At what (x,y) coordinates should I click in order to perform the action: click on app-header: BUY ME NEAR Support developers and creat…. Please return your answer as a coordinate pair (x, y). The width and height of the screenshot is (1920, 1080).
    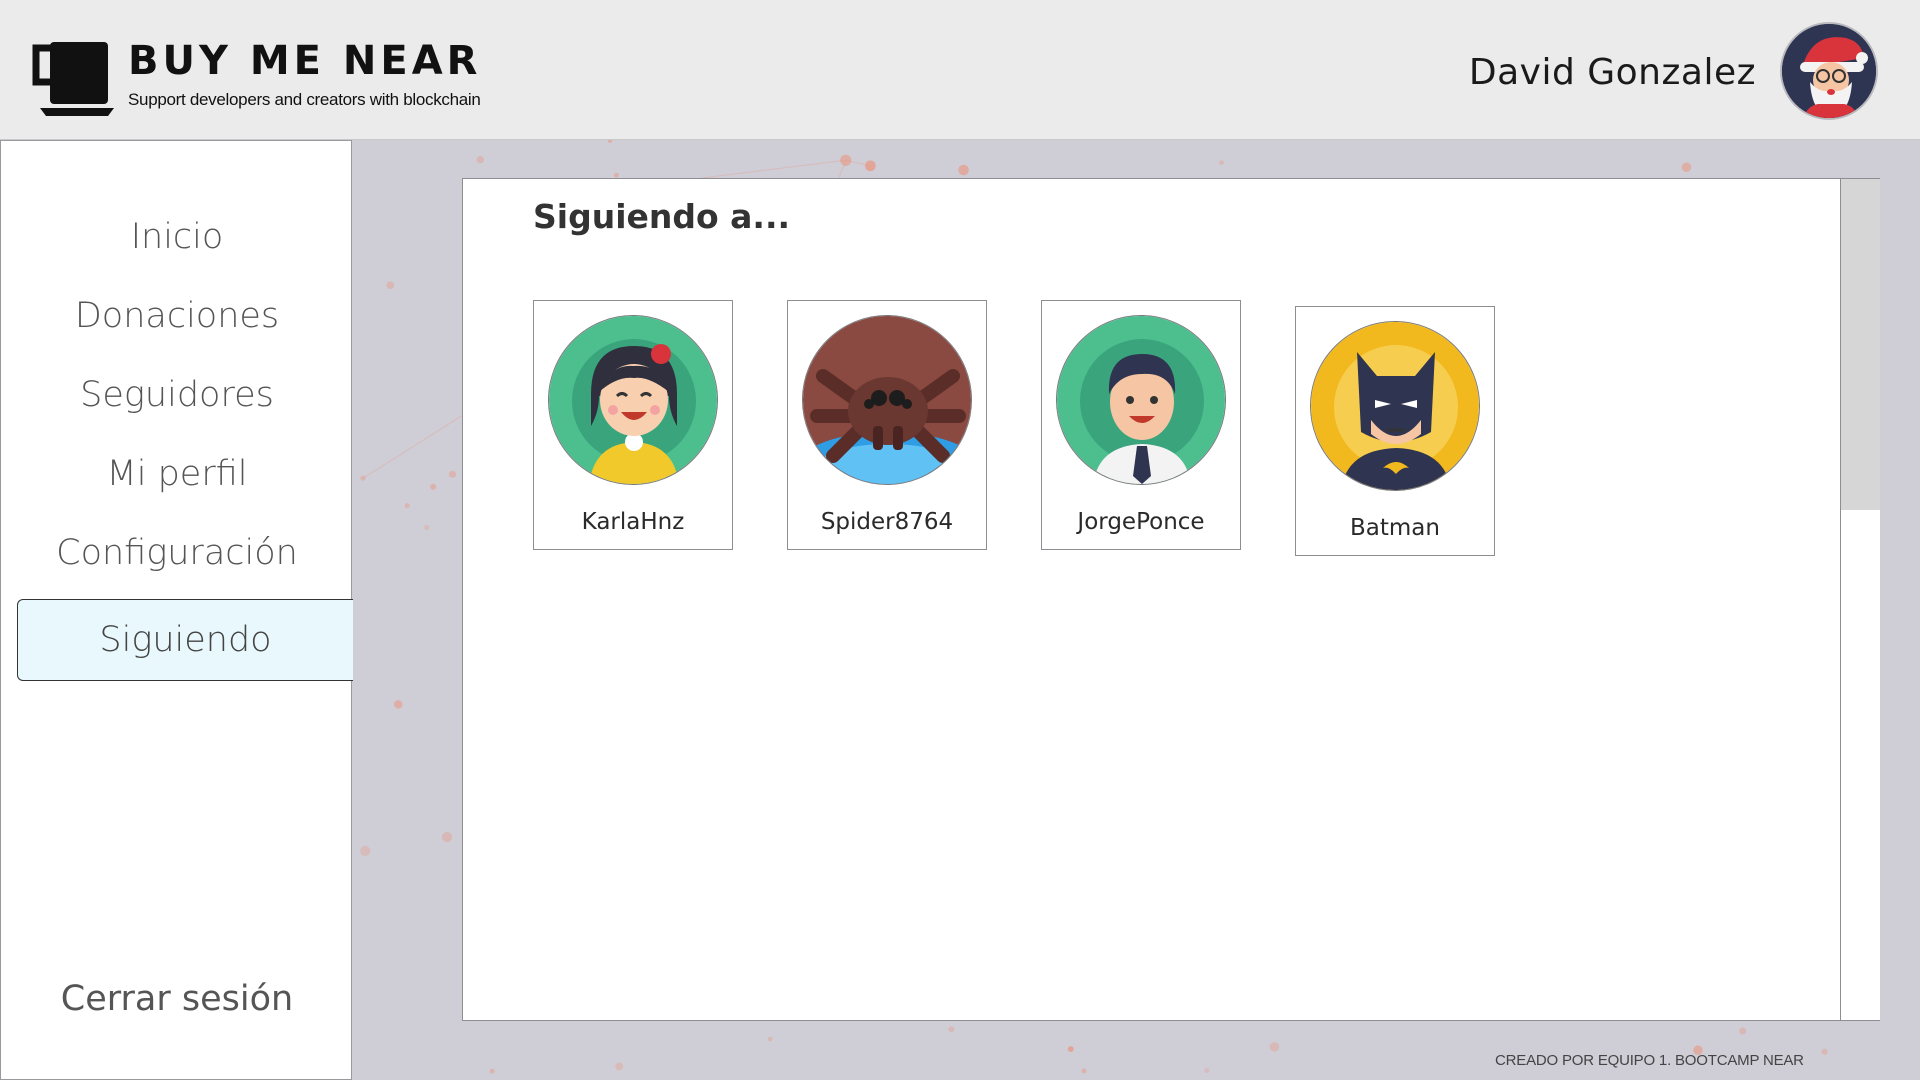
    Looking at the image, I should click on (960, 70).